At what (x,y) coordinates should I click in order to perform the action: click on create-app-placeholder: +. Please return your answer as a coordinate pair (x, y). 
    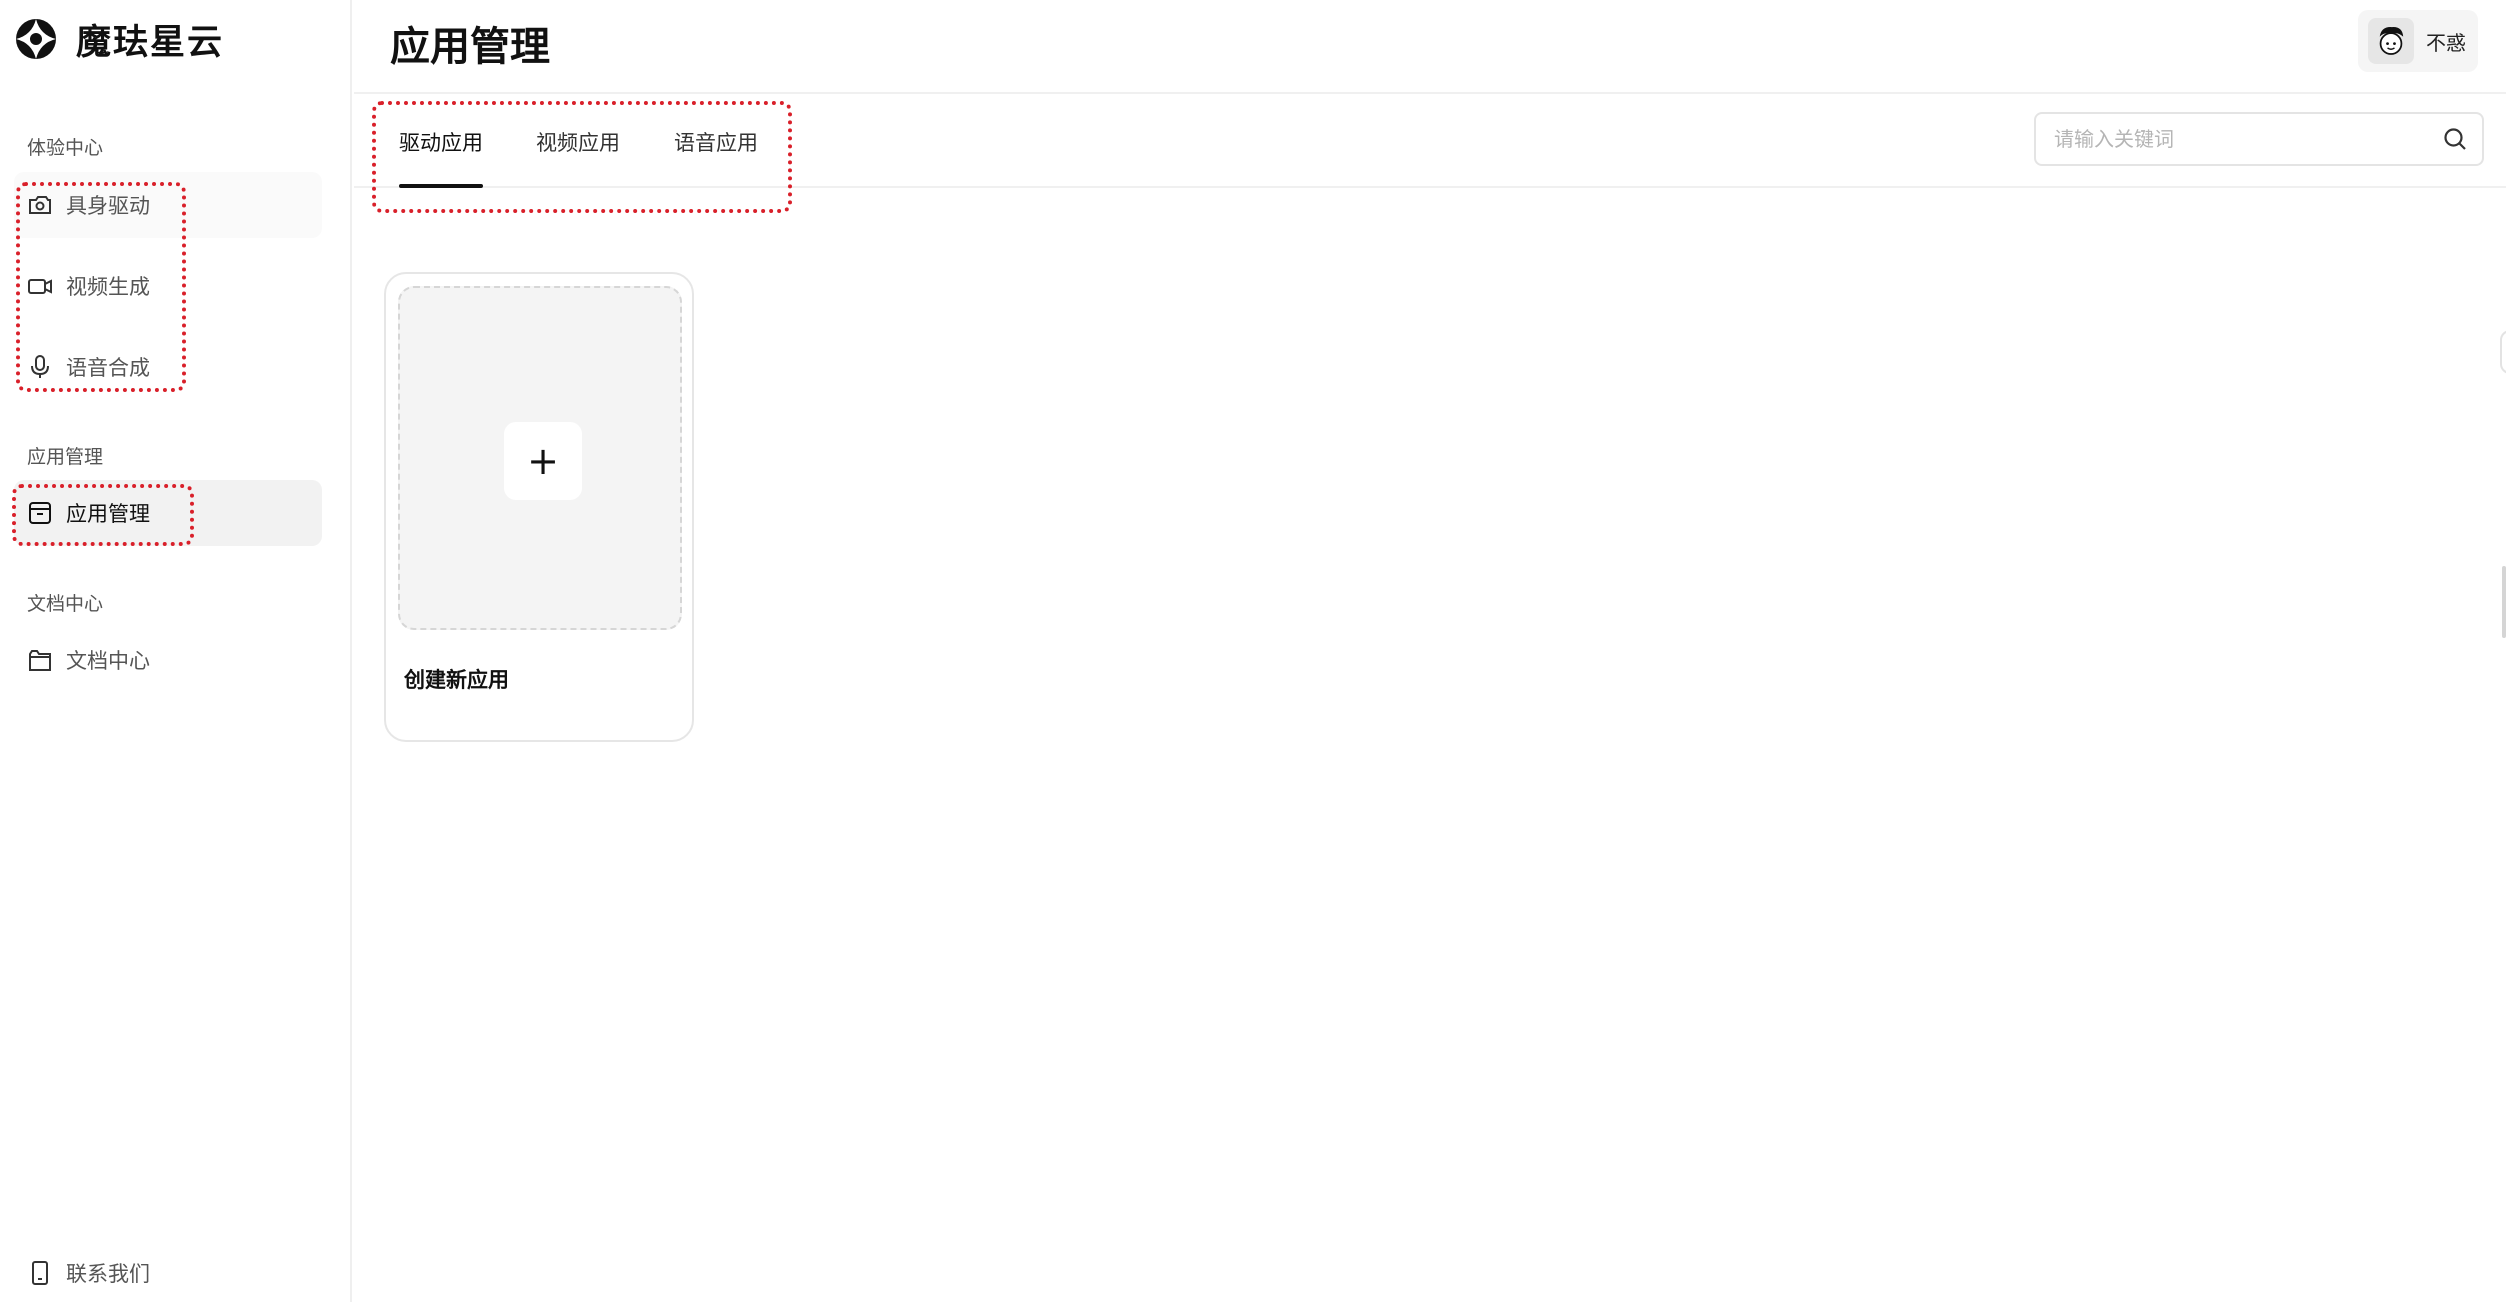
    Looking at the image, I should click on (540, 458).